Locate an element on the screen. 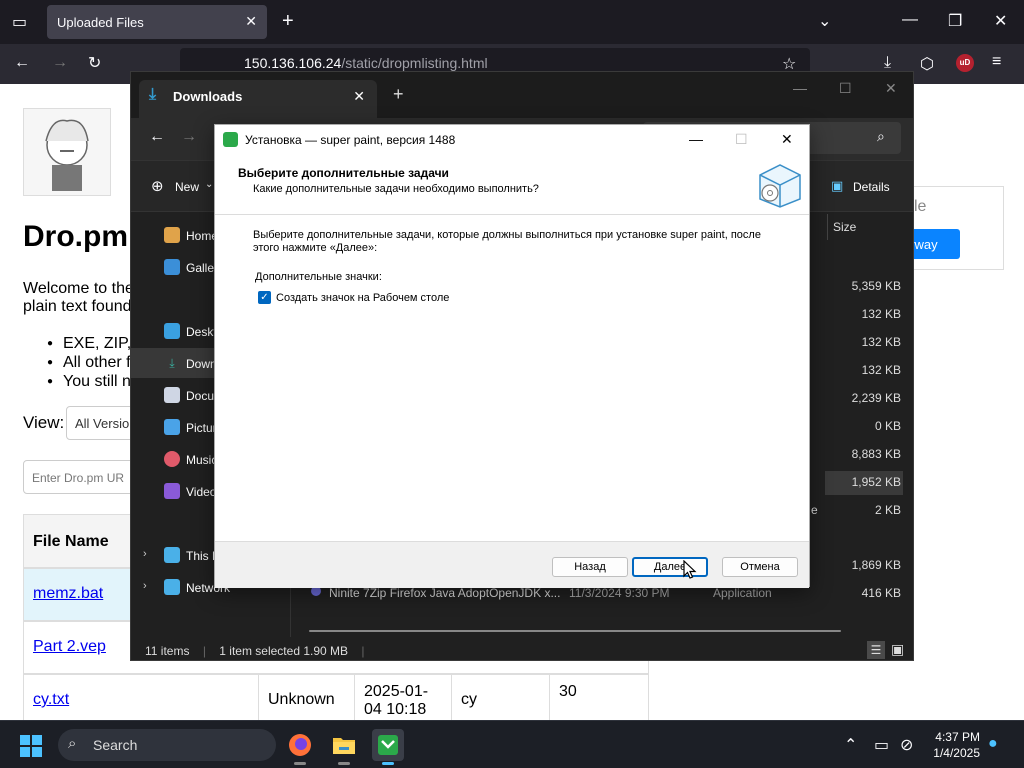 This screenshot has width=1024, height=768. sidebar-item-label: Down is located at coordinates (201, 364).